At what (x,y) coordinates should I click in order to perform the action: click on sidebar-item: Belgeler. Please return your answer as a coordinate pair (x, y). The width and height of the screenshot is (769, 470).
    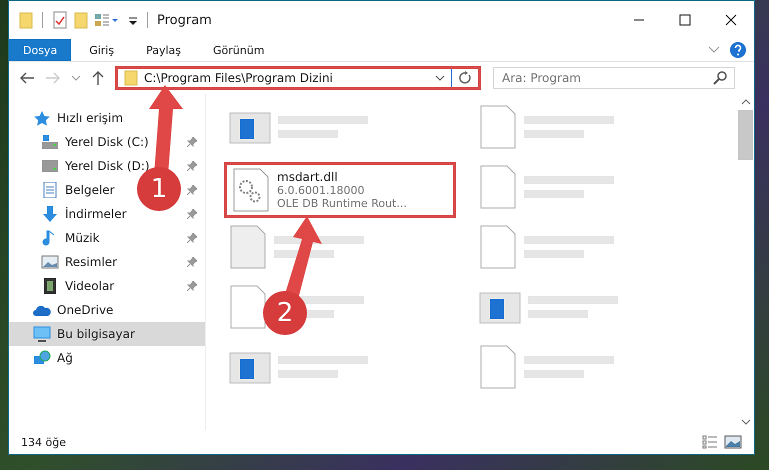
    Looking at the image, I should click on (77, 190).